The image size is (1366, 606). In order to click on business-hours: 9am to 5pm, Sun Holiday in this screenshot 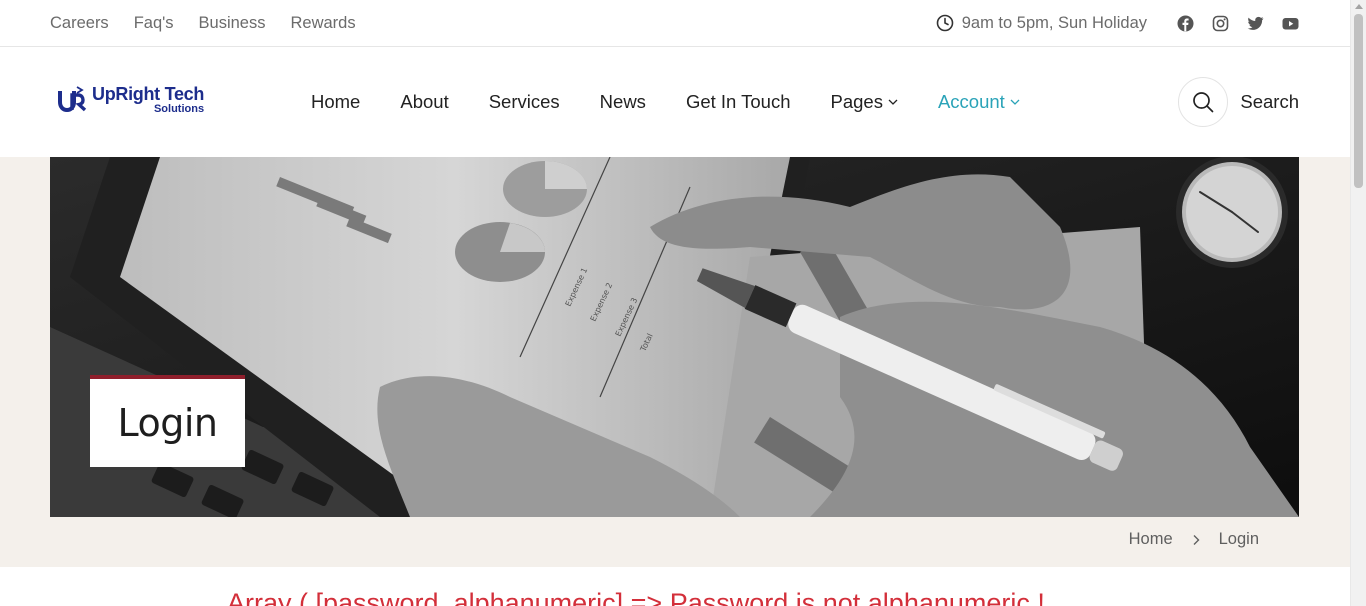, I will do `click(1041, 23)`.